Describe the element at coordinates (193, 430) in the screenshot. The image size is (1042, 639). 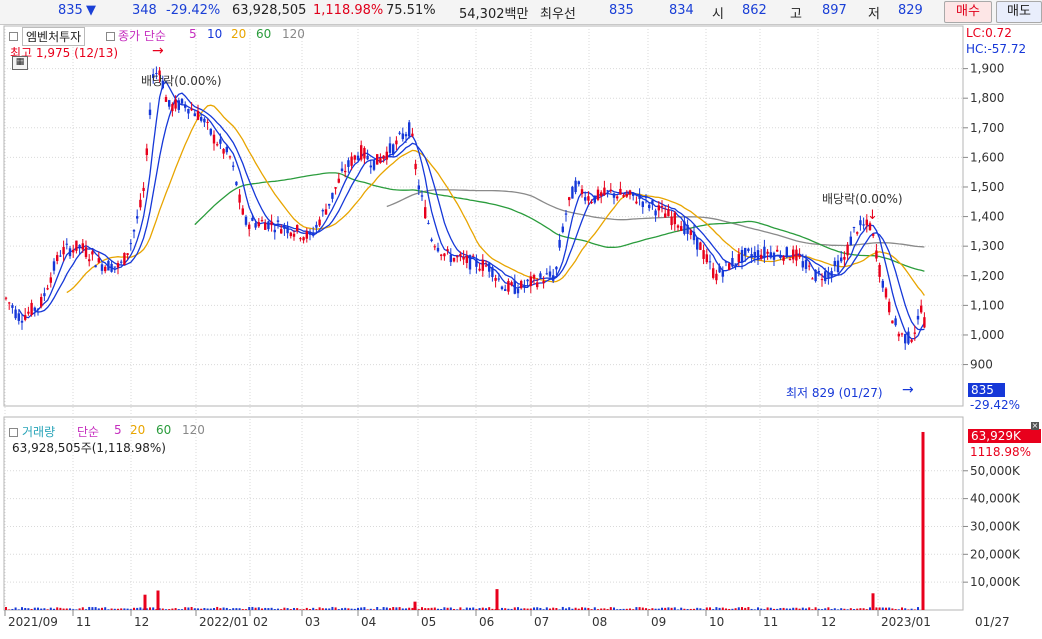
I see `vol-ma120-label: 120` at that location.